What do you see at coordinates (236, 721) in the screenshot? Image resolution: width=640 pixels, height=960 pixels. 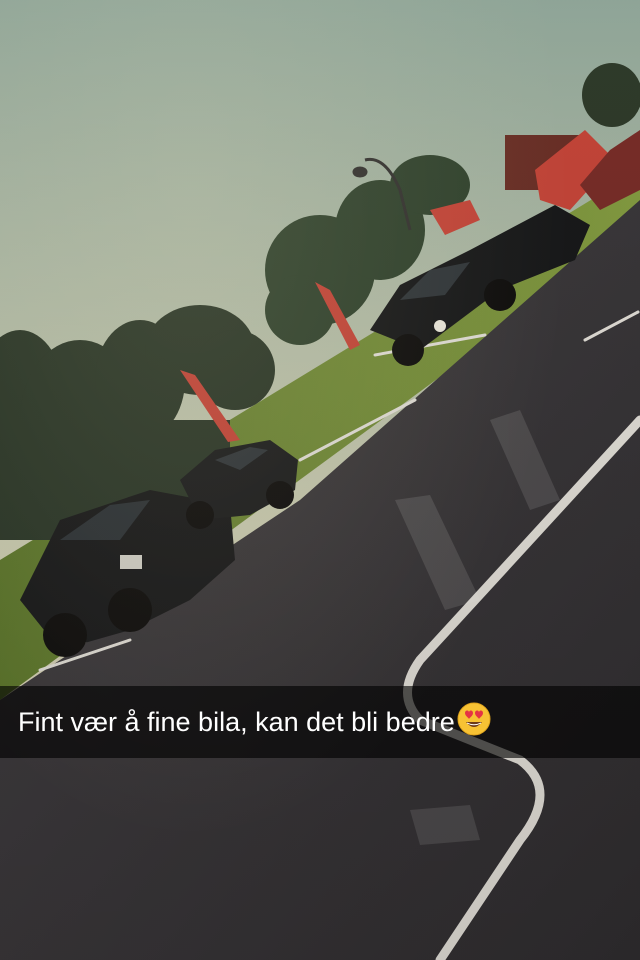 I see `caption-text: Fint vær å fine bila, kan det bli bedre` at bounding box center [236, 721].